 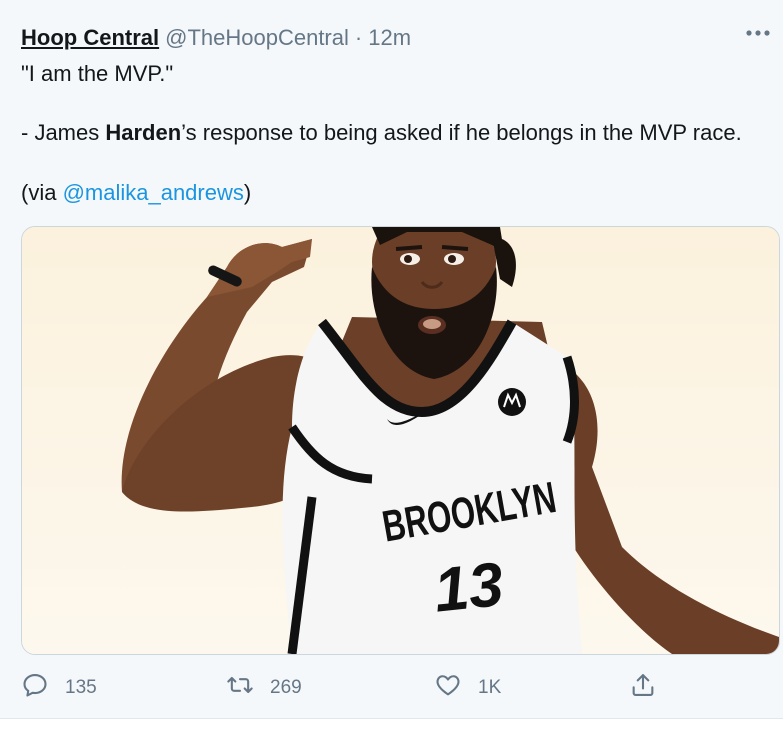 What do you see at coordinates (448, 688) in the screenshot?
I see `heart-icon` at bounding box center [448, 688].